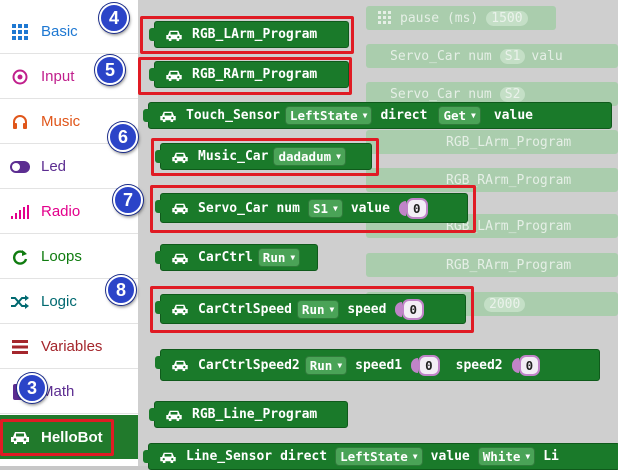 This screenshot has height=470, width=618. I want to click on block-keyword: speed1, so click(379, 365).